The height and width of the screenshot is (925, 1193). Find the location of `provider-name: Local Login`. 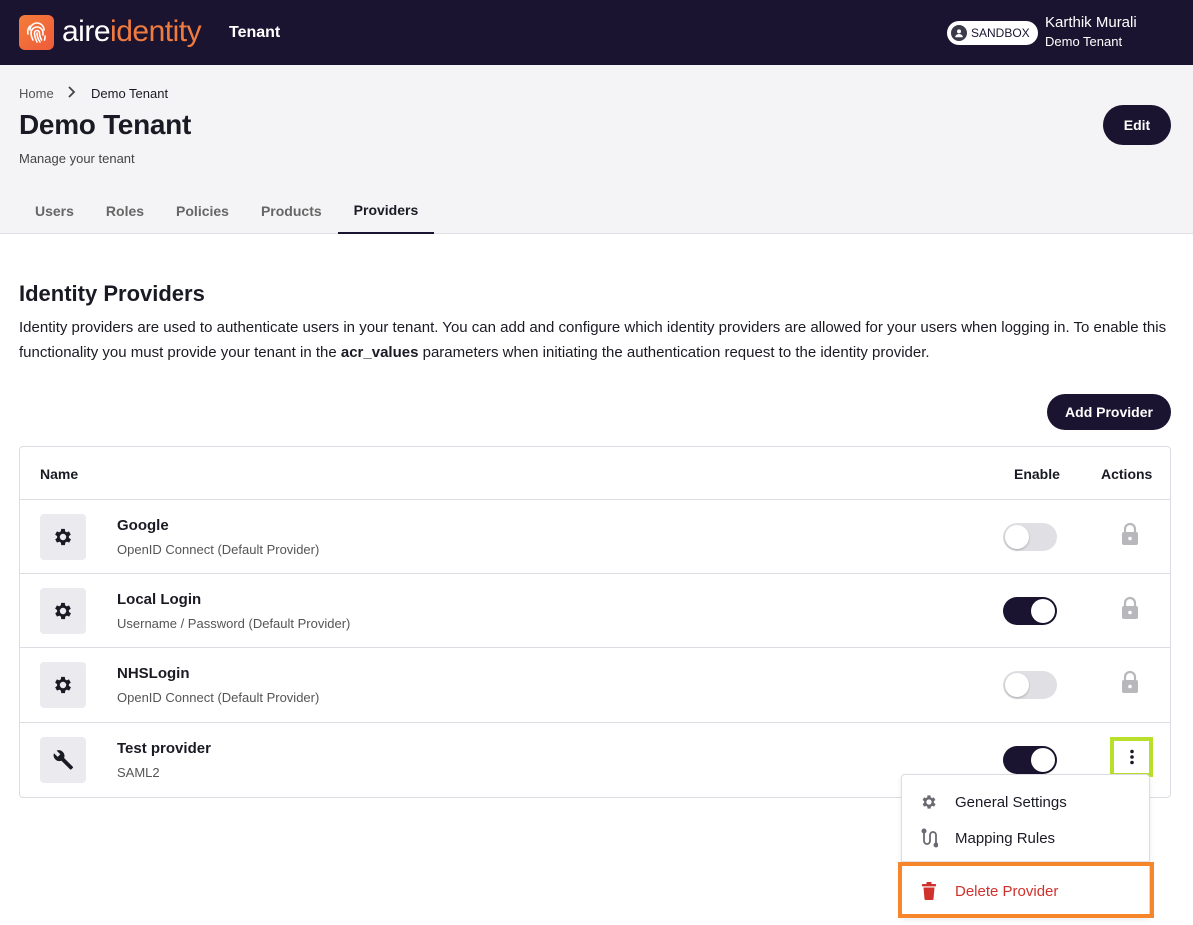

provider-name: Local Login is located at coordinates (159, 599).